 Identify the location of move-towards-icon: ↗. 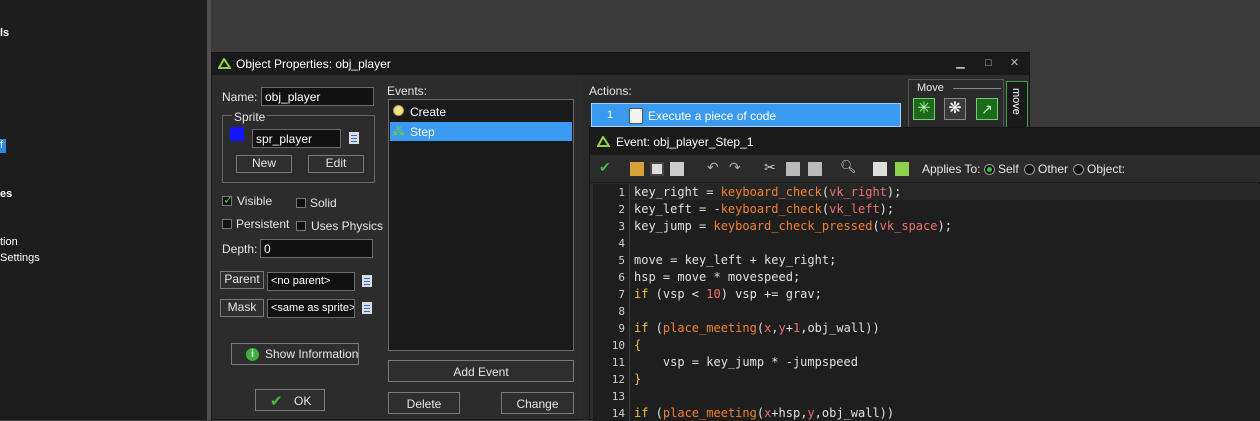
(987, 109).